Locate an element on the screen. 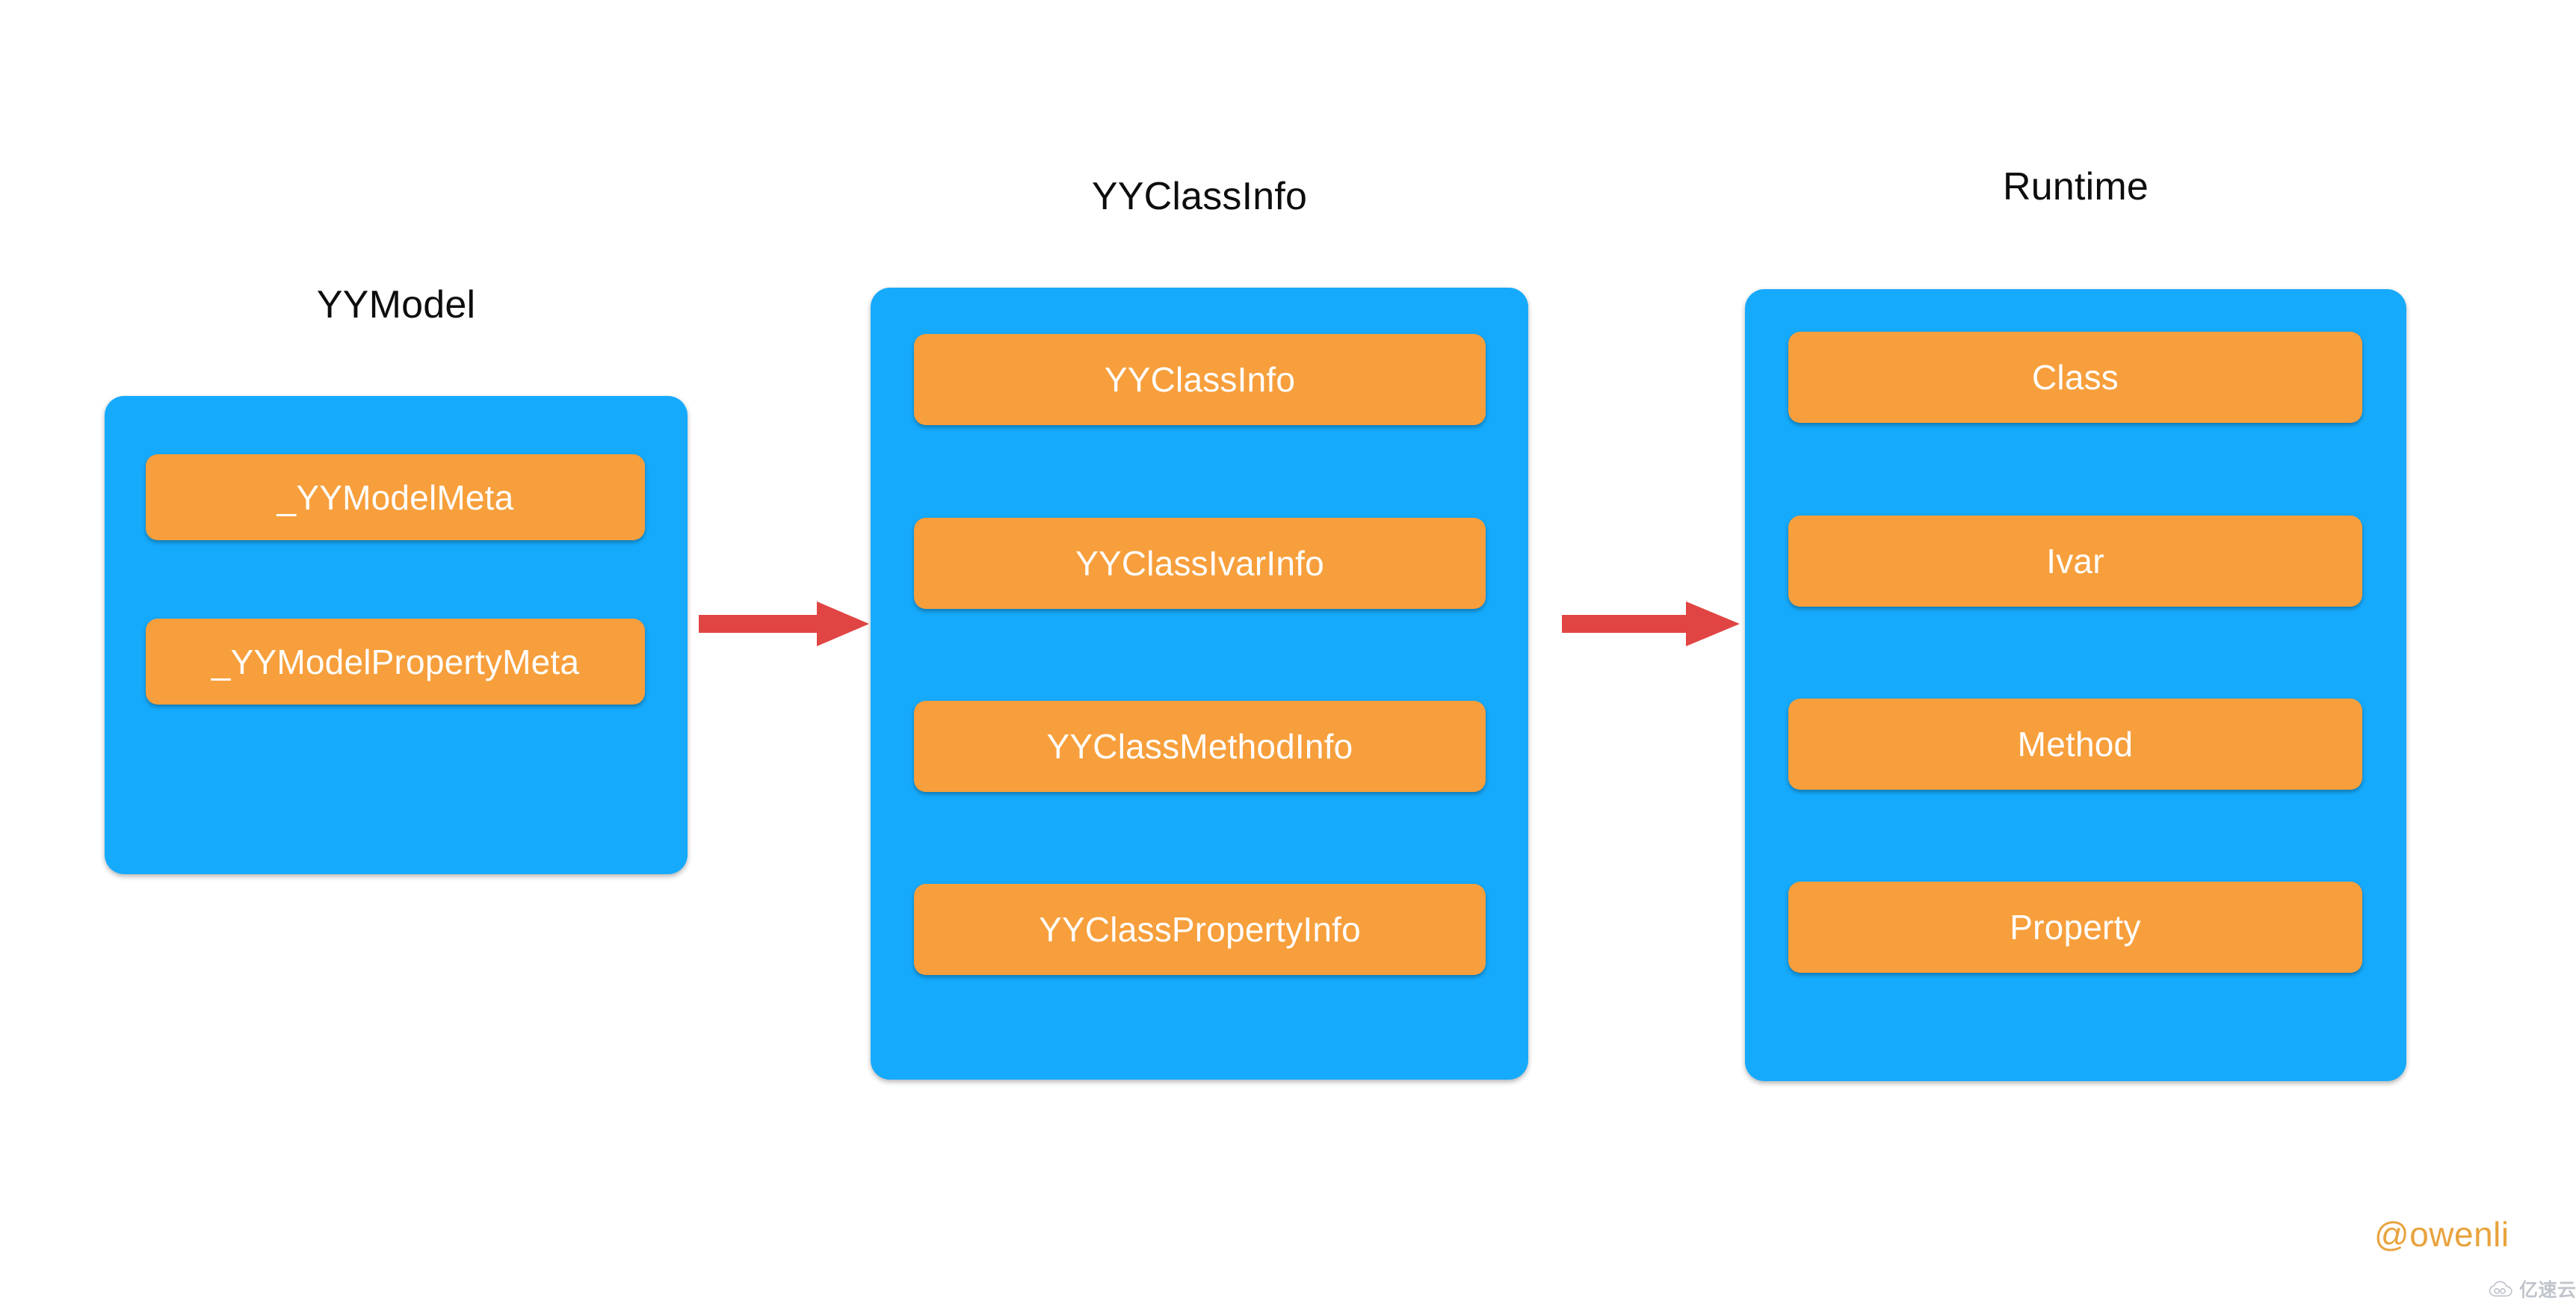 The height and width of the screenshot is (1309, 2576). item-box: YYClassMethodInfo is located at coordinates (1200, 746).